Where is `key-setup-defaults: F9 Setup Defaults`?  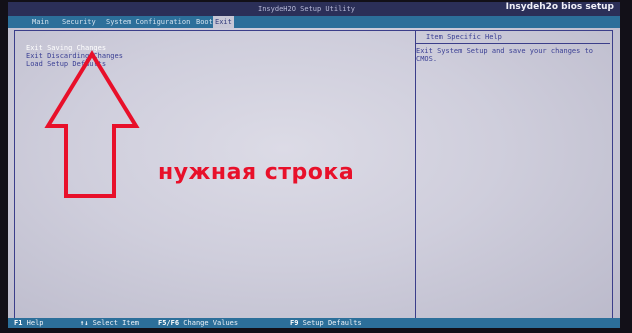 key-setup-defaults: F9 Setup Defaults is located at coordinates (326, 323).